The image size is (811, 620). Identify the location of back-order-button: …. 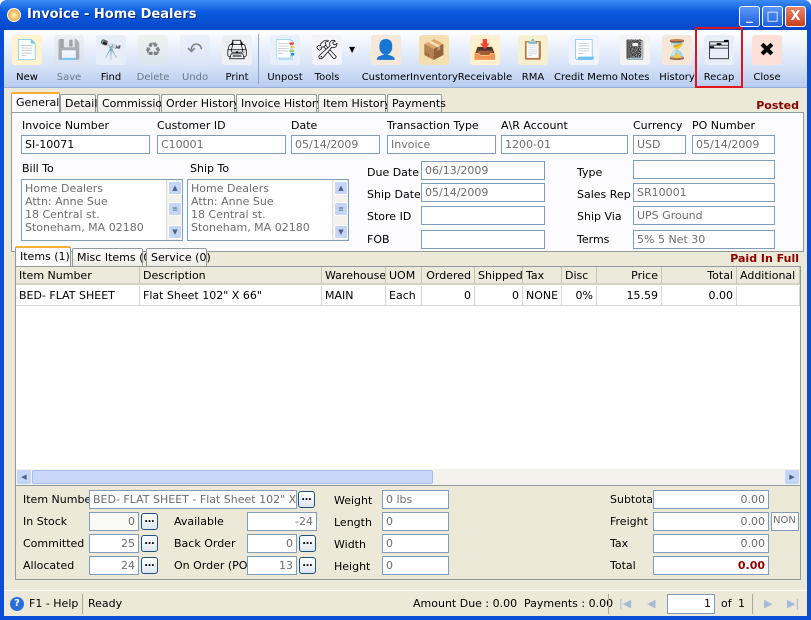
(307, 543).